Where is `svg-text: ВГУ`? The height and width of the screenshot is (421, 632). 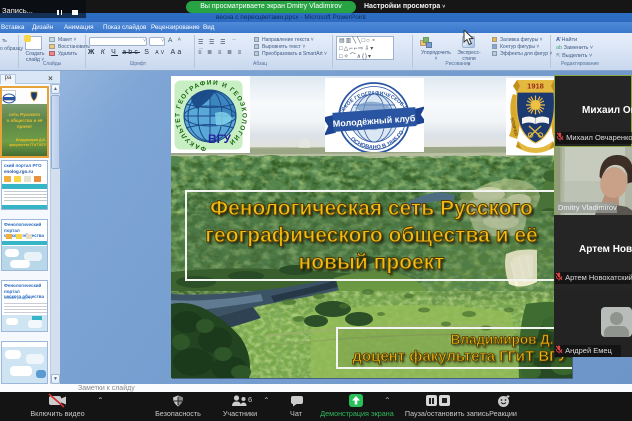 svg-text: ВГУ is located at coordinates (219, 139).